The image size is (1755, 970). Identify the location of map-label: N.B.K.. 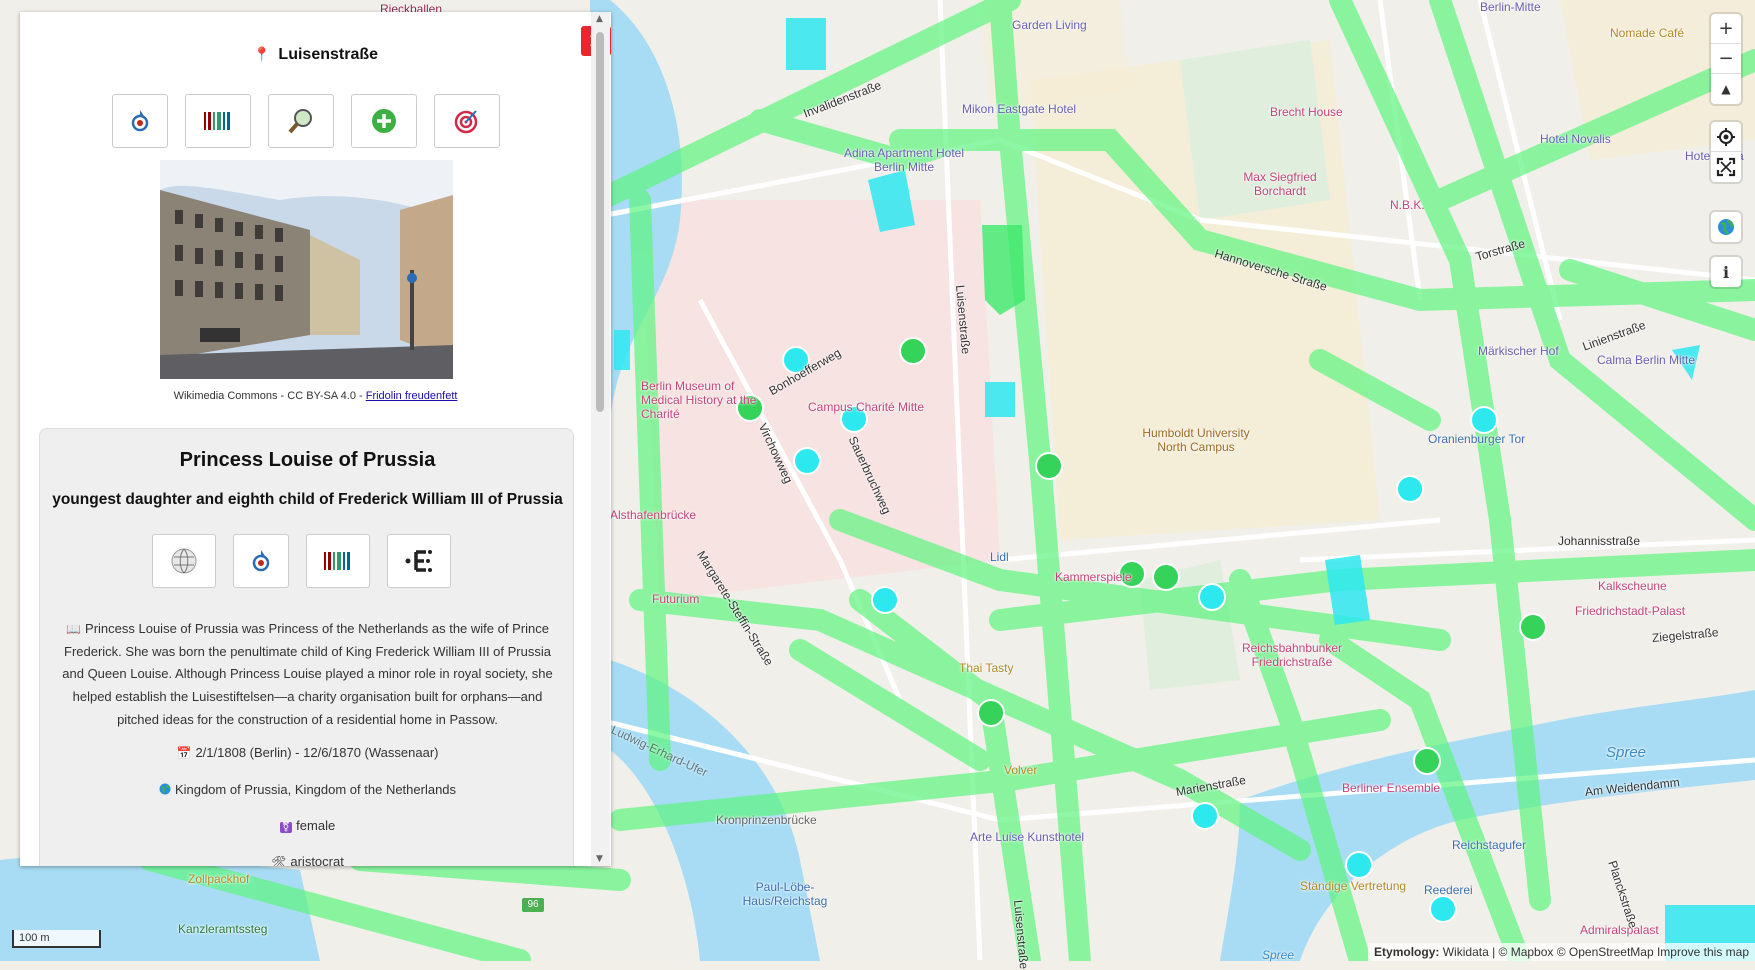
(1407, 205).